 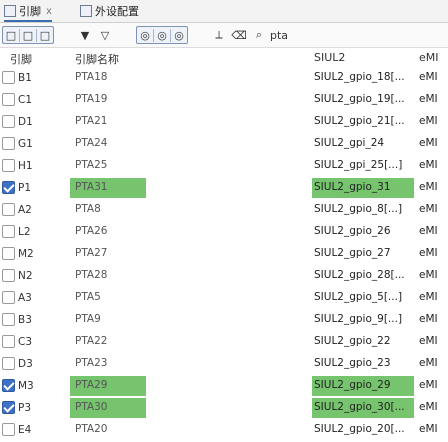 I want to click on pin-table-icon, so click(x=10, y=11).